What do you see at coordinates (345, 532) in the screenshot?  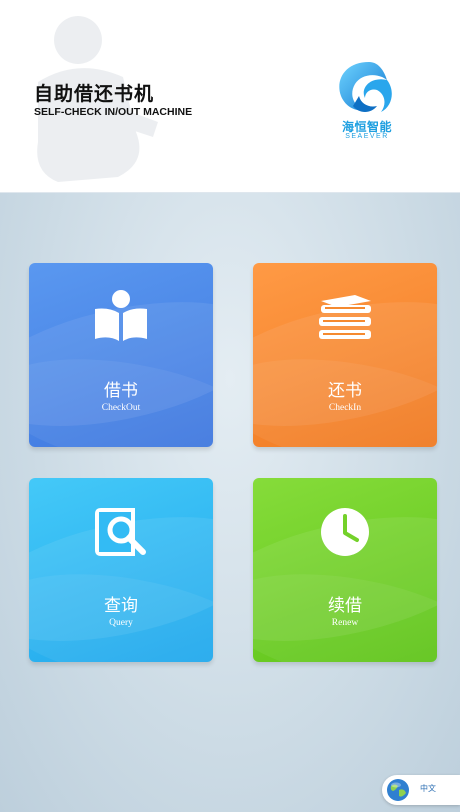 I see `clock-icon` at bounding box center [345, 532].